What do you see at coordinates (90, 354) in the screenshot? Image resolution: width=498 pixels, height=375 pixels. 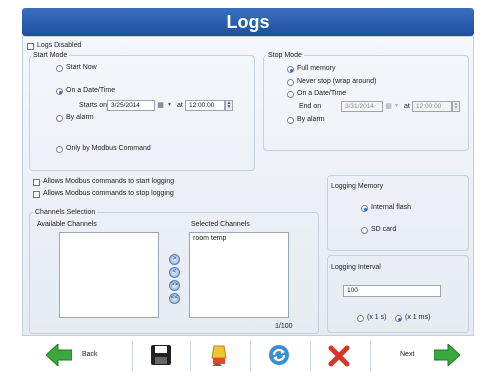 I see `back-label: Back` at bounding box center [90, 354].